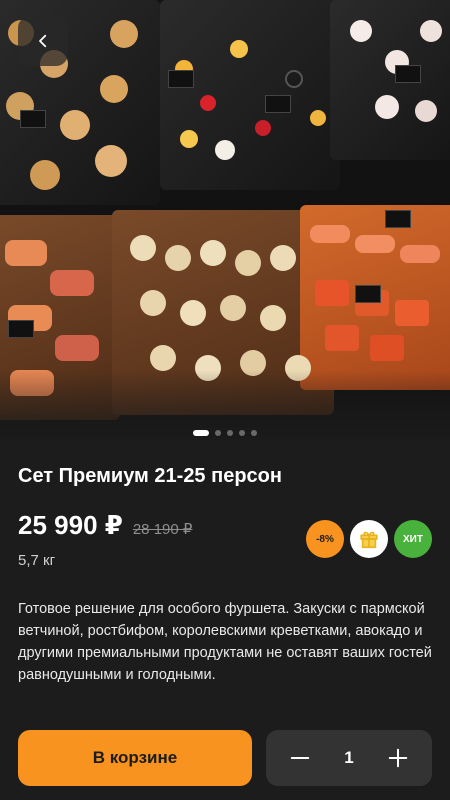 Image resolution: width=450 pixels, height=800 pixels. Describe the element at coordinates (70, 525) in the screenshot. I see `current-price: 25 990 ₽` at that location.